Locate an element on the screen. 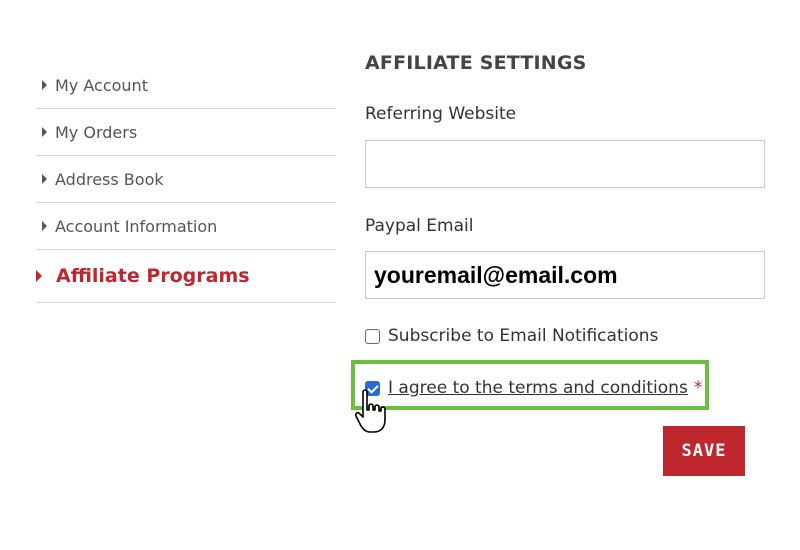 This screenshot has height=550, width=800. sidebar-item-label: Affiliate Programs is located at coordinates (153, 276).